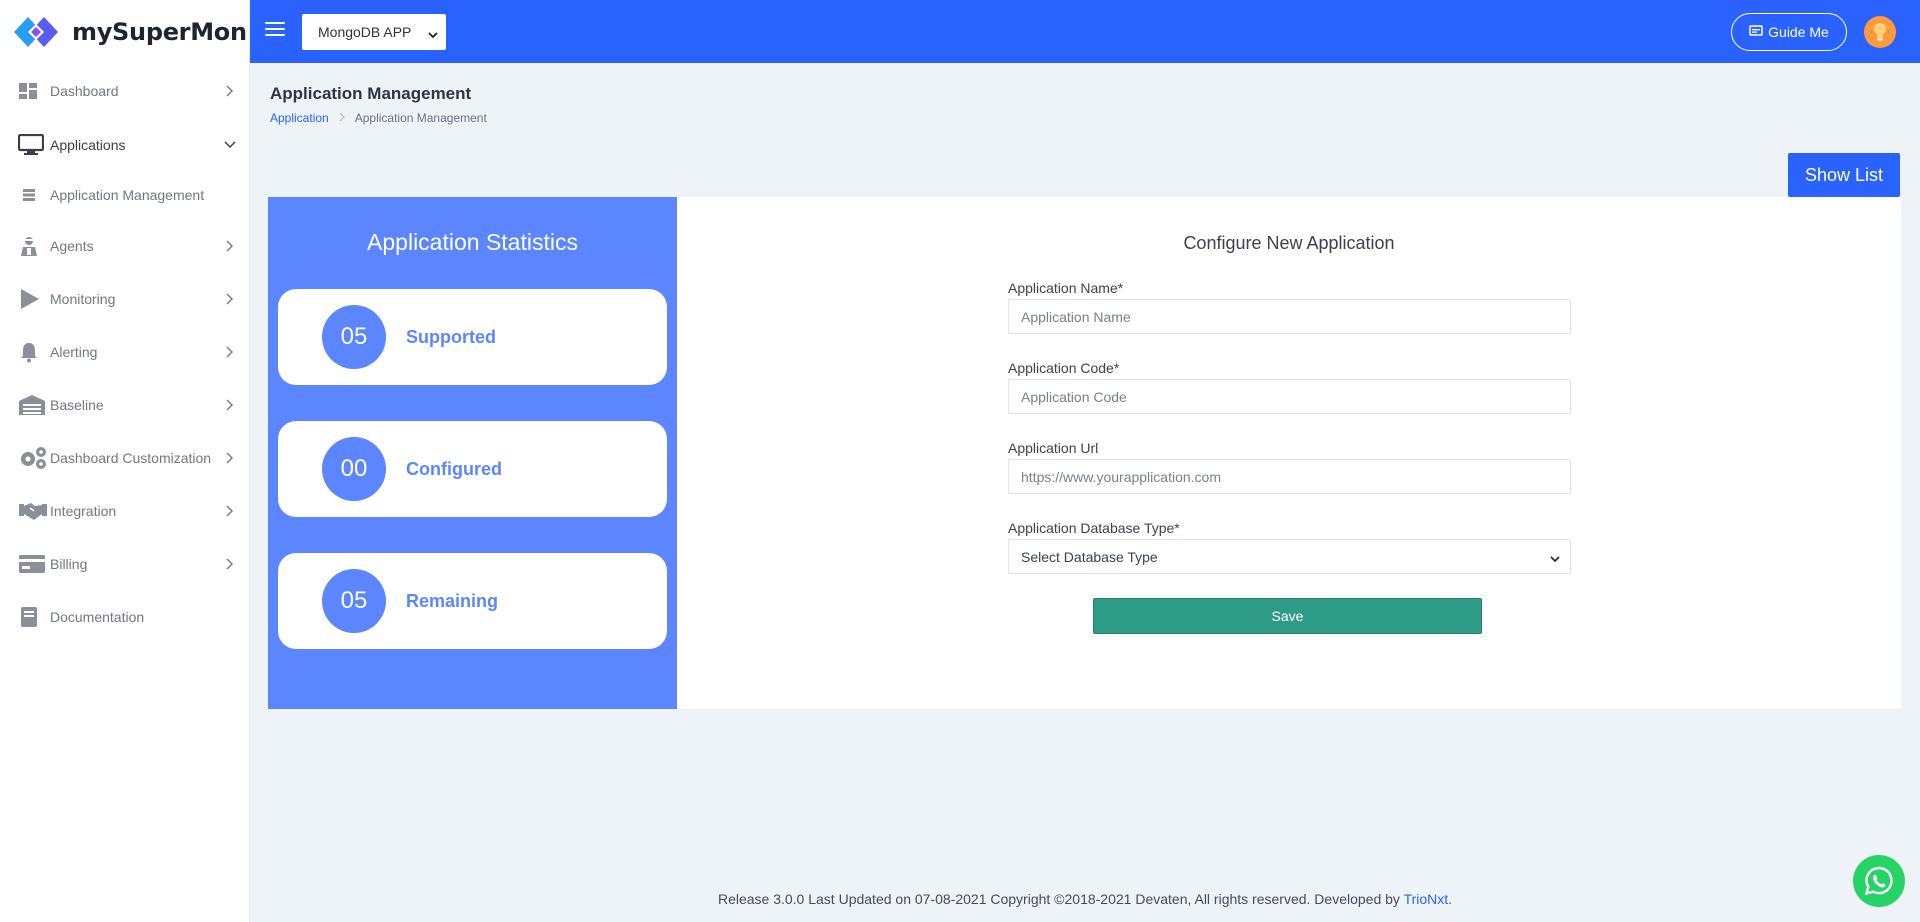  I want to click on stats-title: Application Statistics, so click(472, 242).